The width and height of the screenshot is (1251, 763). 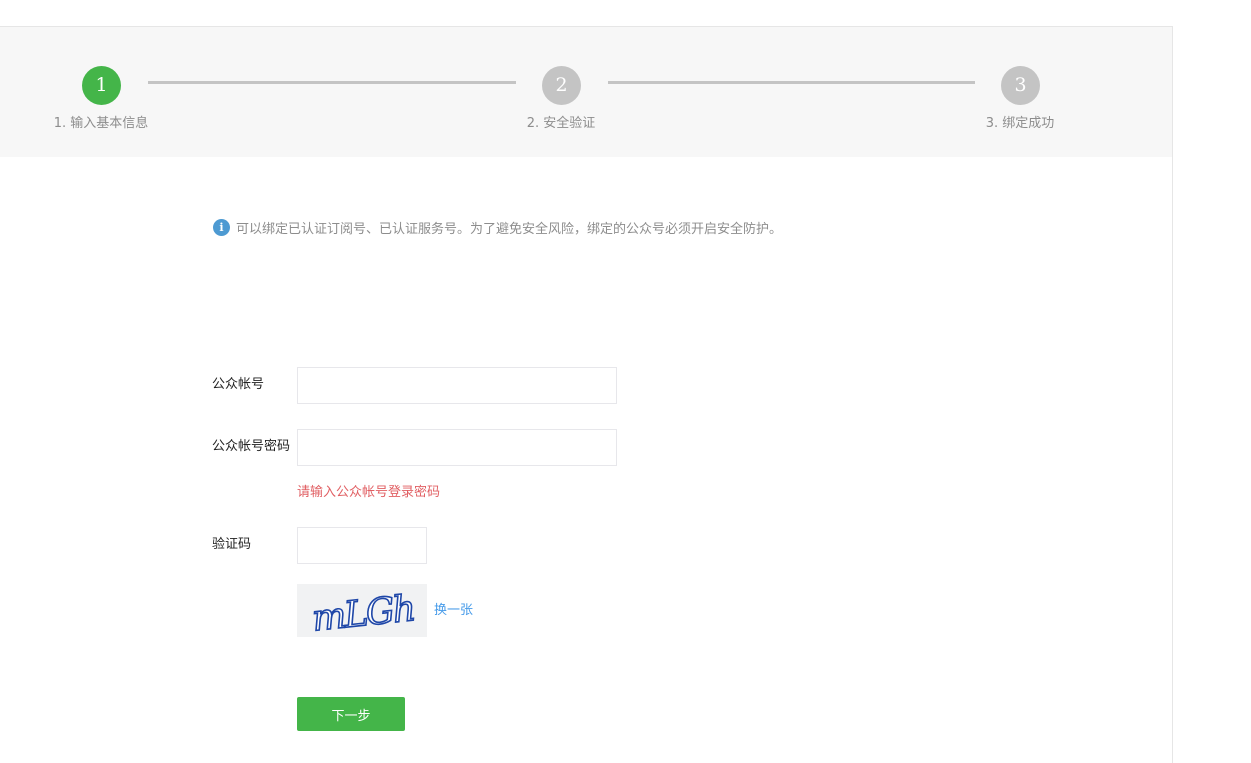 What do you see at coordinates (561, 85) in the screenshot?
I see `step-2-indicator: 2` at bounding box center [561, 85].